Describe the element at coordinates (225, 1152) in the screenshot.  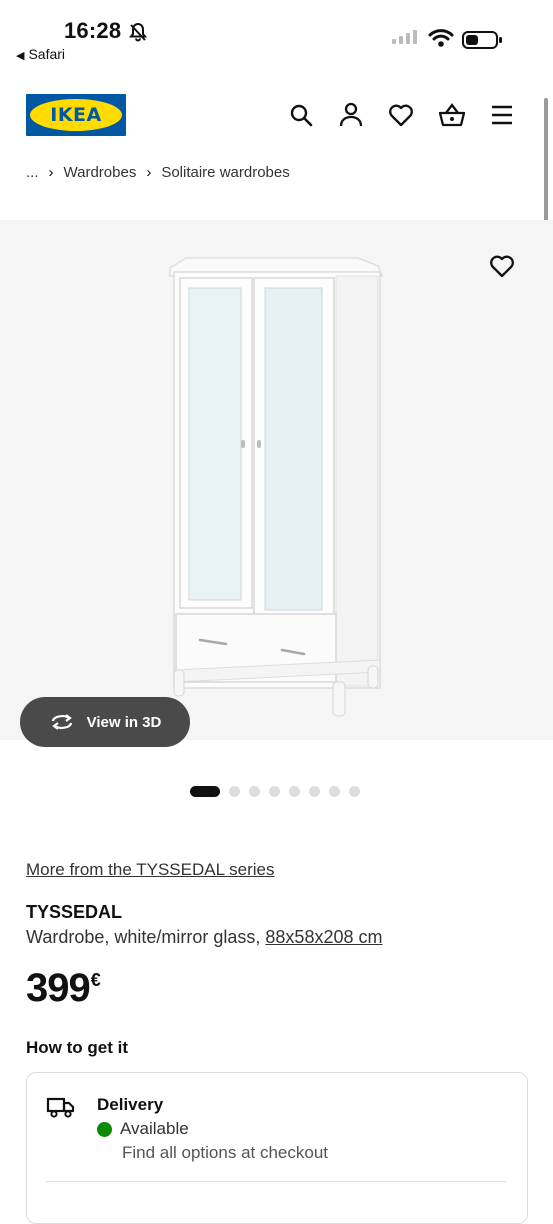
I see `delivery-note: Find all options at checkout` at that location.